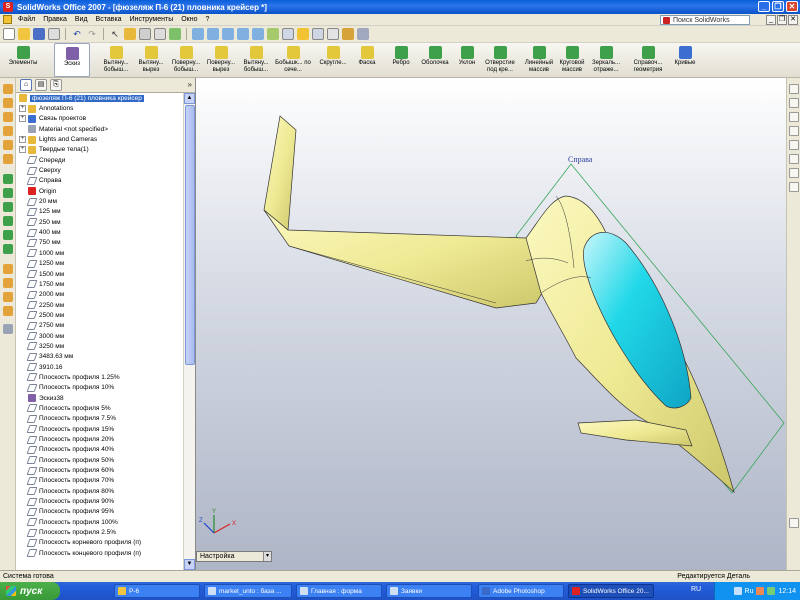 This screenshot has width=800, height=600. I want to click on rib-button: Ребро, so click(401, 60).